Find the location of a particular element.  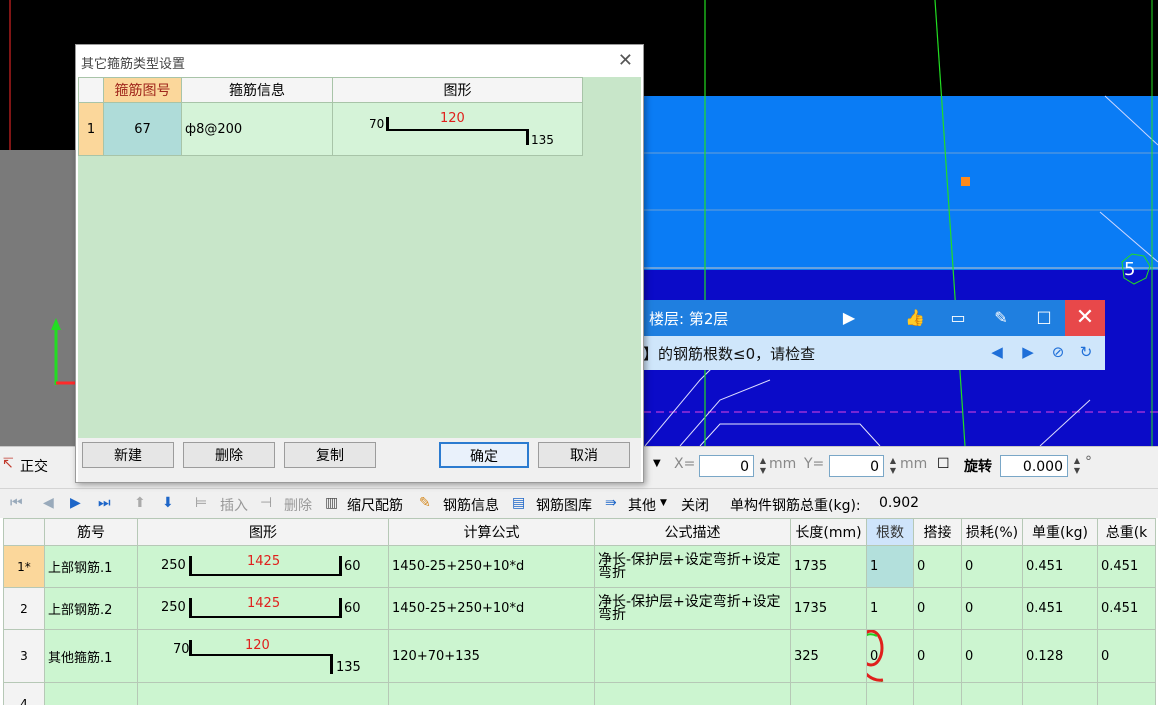

header-formula: 计算公式 is located at coordinates (491, 532).